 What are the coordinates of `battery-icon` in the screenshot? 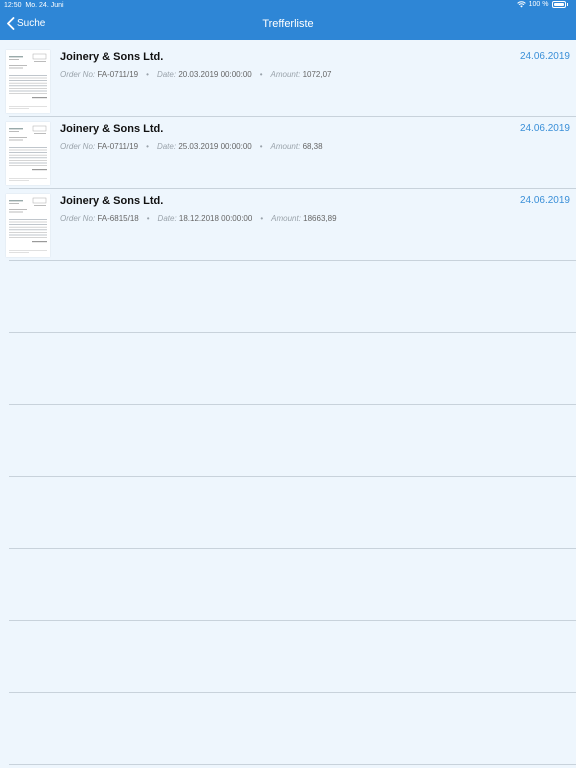 It's located at (558, 4).